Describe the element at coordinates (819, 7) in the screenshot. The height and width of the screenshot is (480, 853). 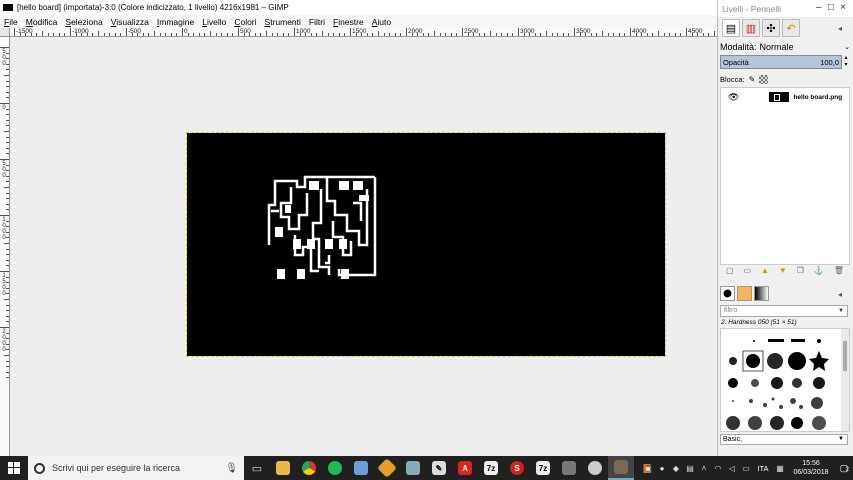
I see `minimize-icon: –` at that location.